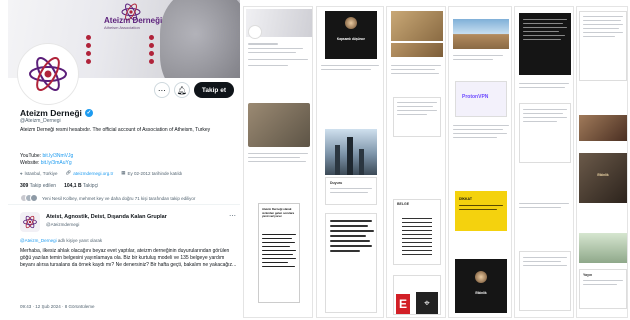 This screenshot has width=630, height=320. What do you see at coordinates (351, 191) in the screenshot?
I see `tile-notice: Duyuru` at bounding box center [351, 191].